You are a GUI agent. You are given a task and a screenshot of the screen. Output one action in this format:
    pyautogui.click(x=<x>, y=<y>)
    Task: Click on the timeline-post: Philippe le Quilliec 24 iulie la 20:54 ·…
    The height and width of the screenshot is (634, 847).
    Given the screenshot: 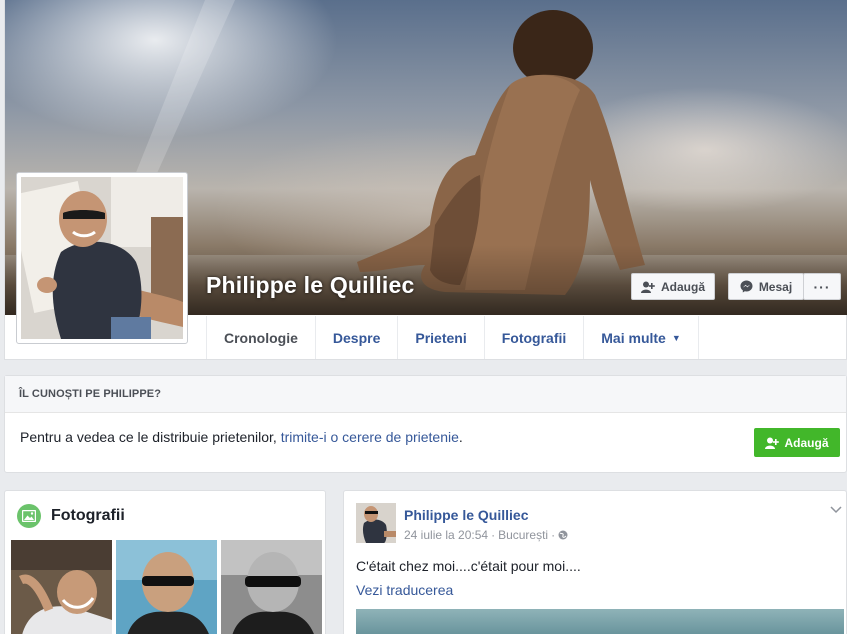 What is the action you would take?
    pyautogui.click(x=595, y=562)
    